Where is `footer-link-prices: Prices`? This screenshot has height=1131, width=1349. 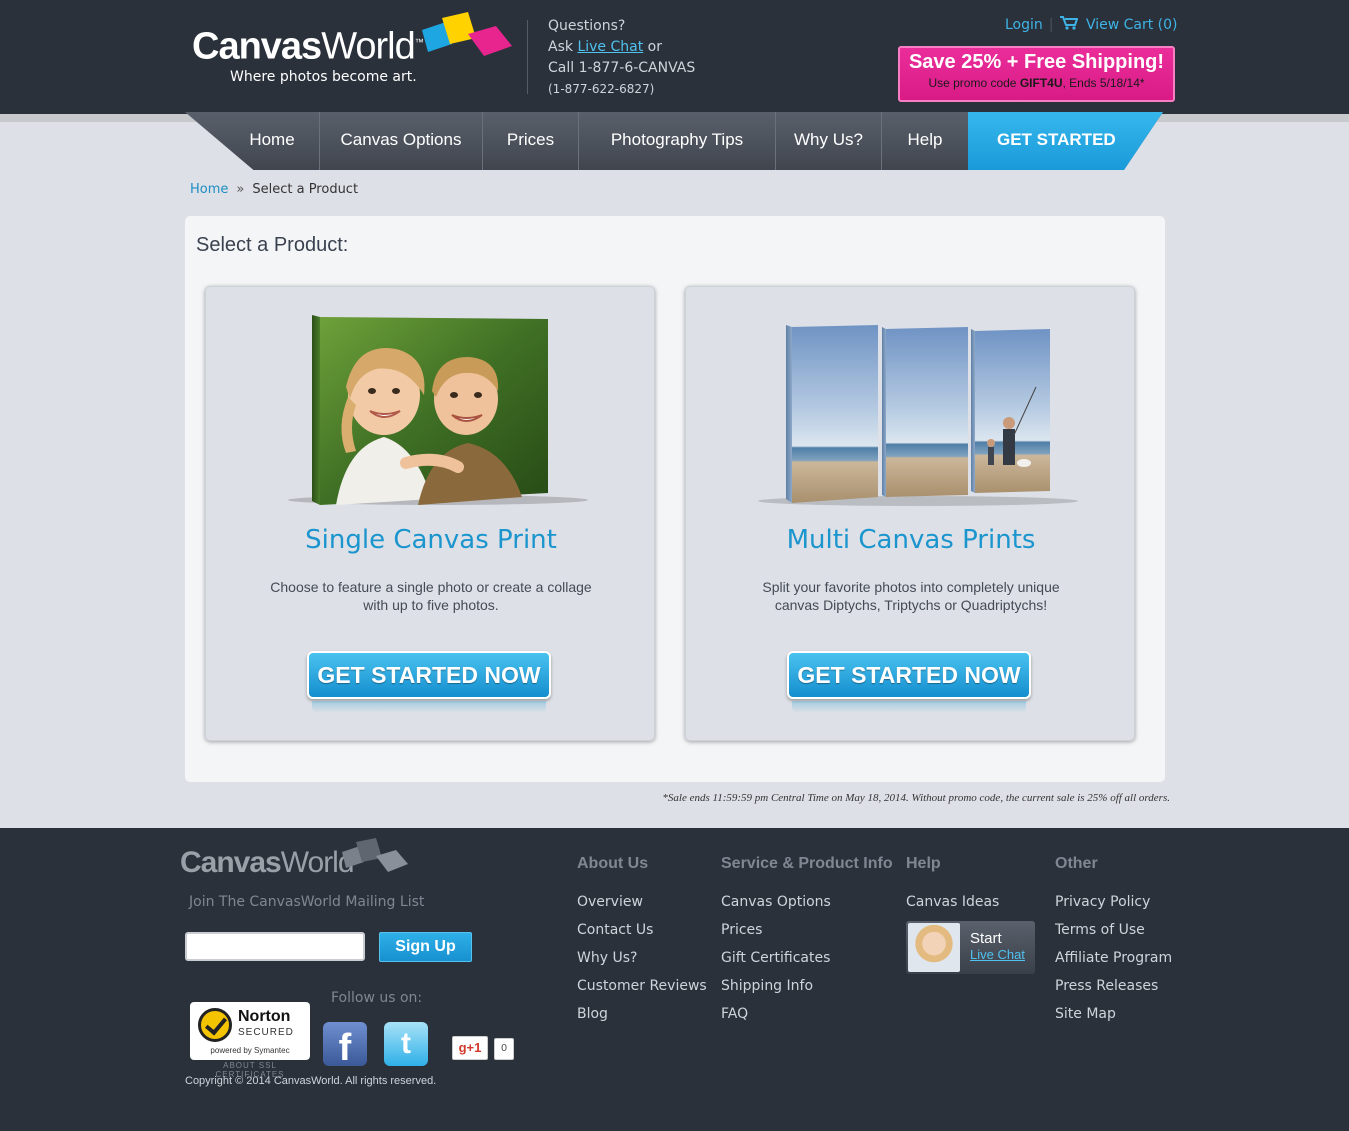 footer-link-prices: Prices is located at coordinates (807, 935).